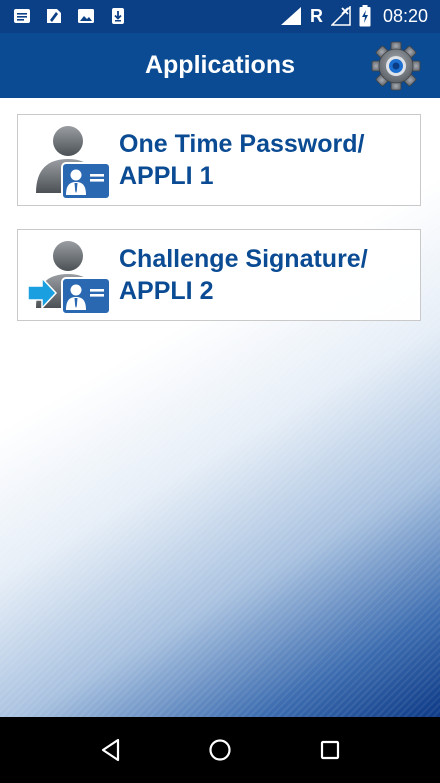 This screenshot has width=440, height=783. Describe the element at coordinates (365, 16) in the screenshot. I see `battery-charging-icon` at that location.